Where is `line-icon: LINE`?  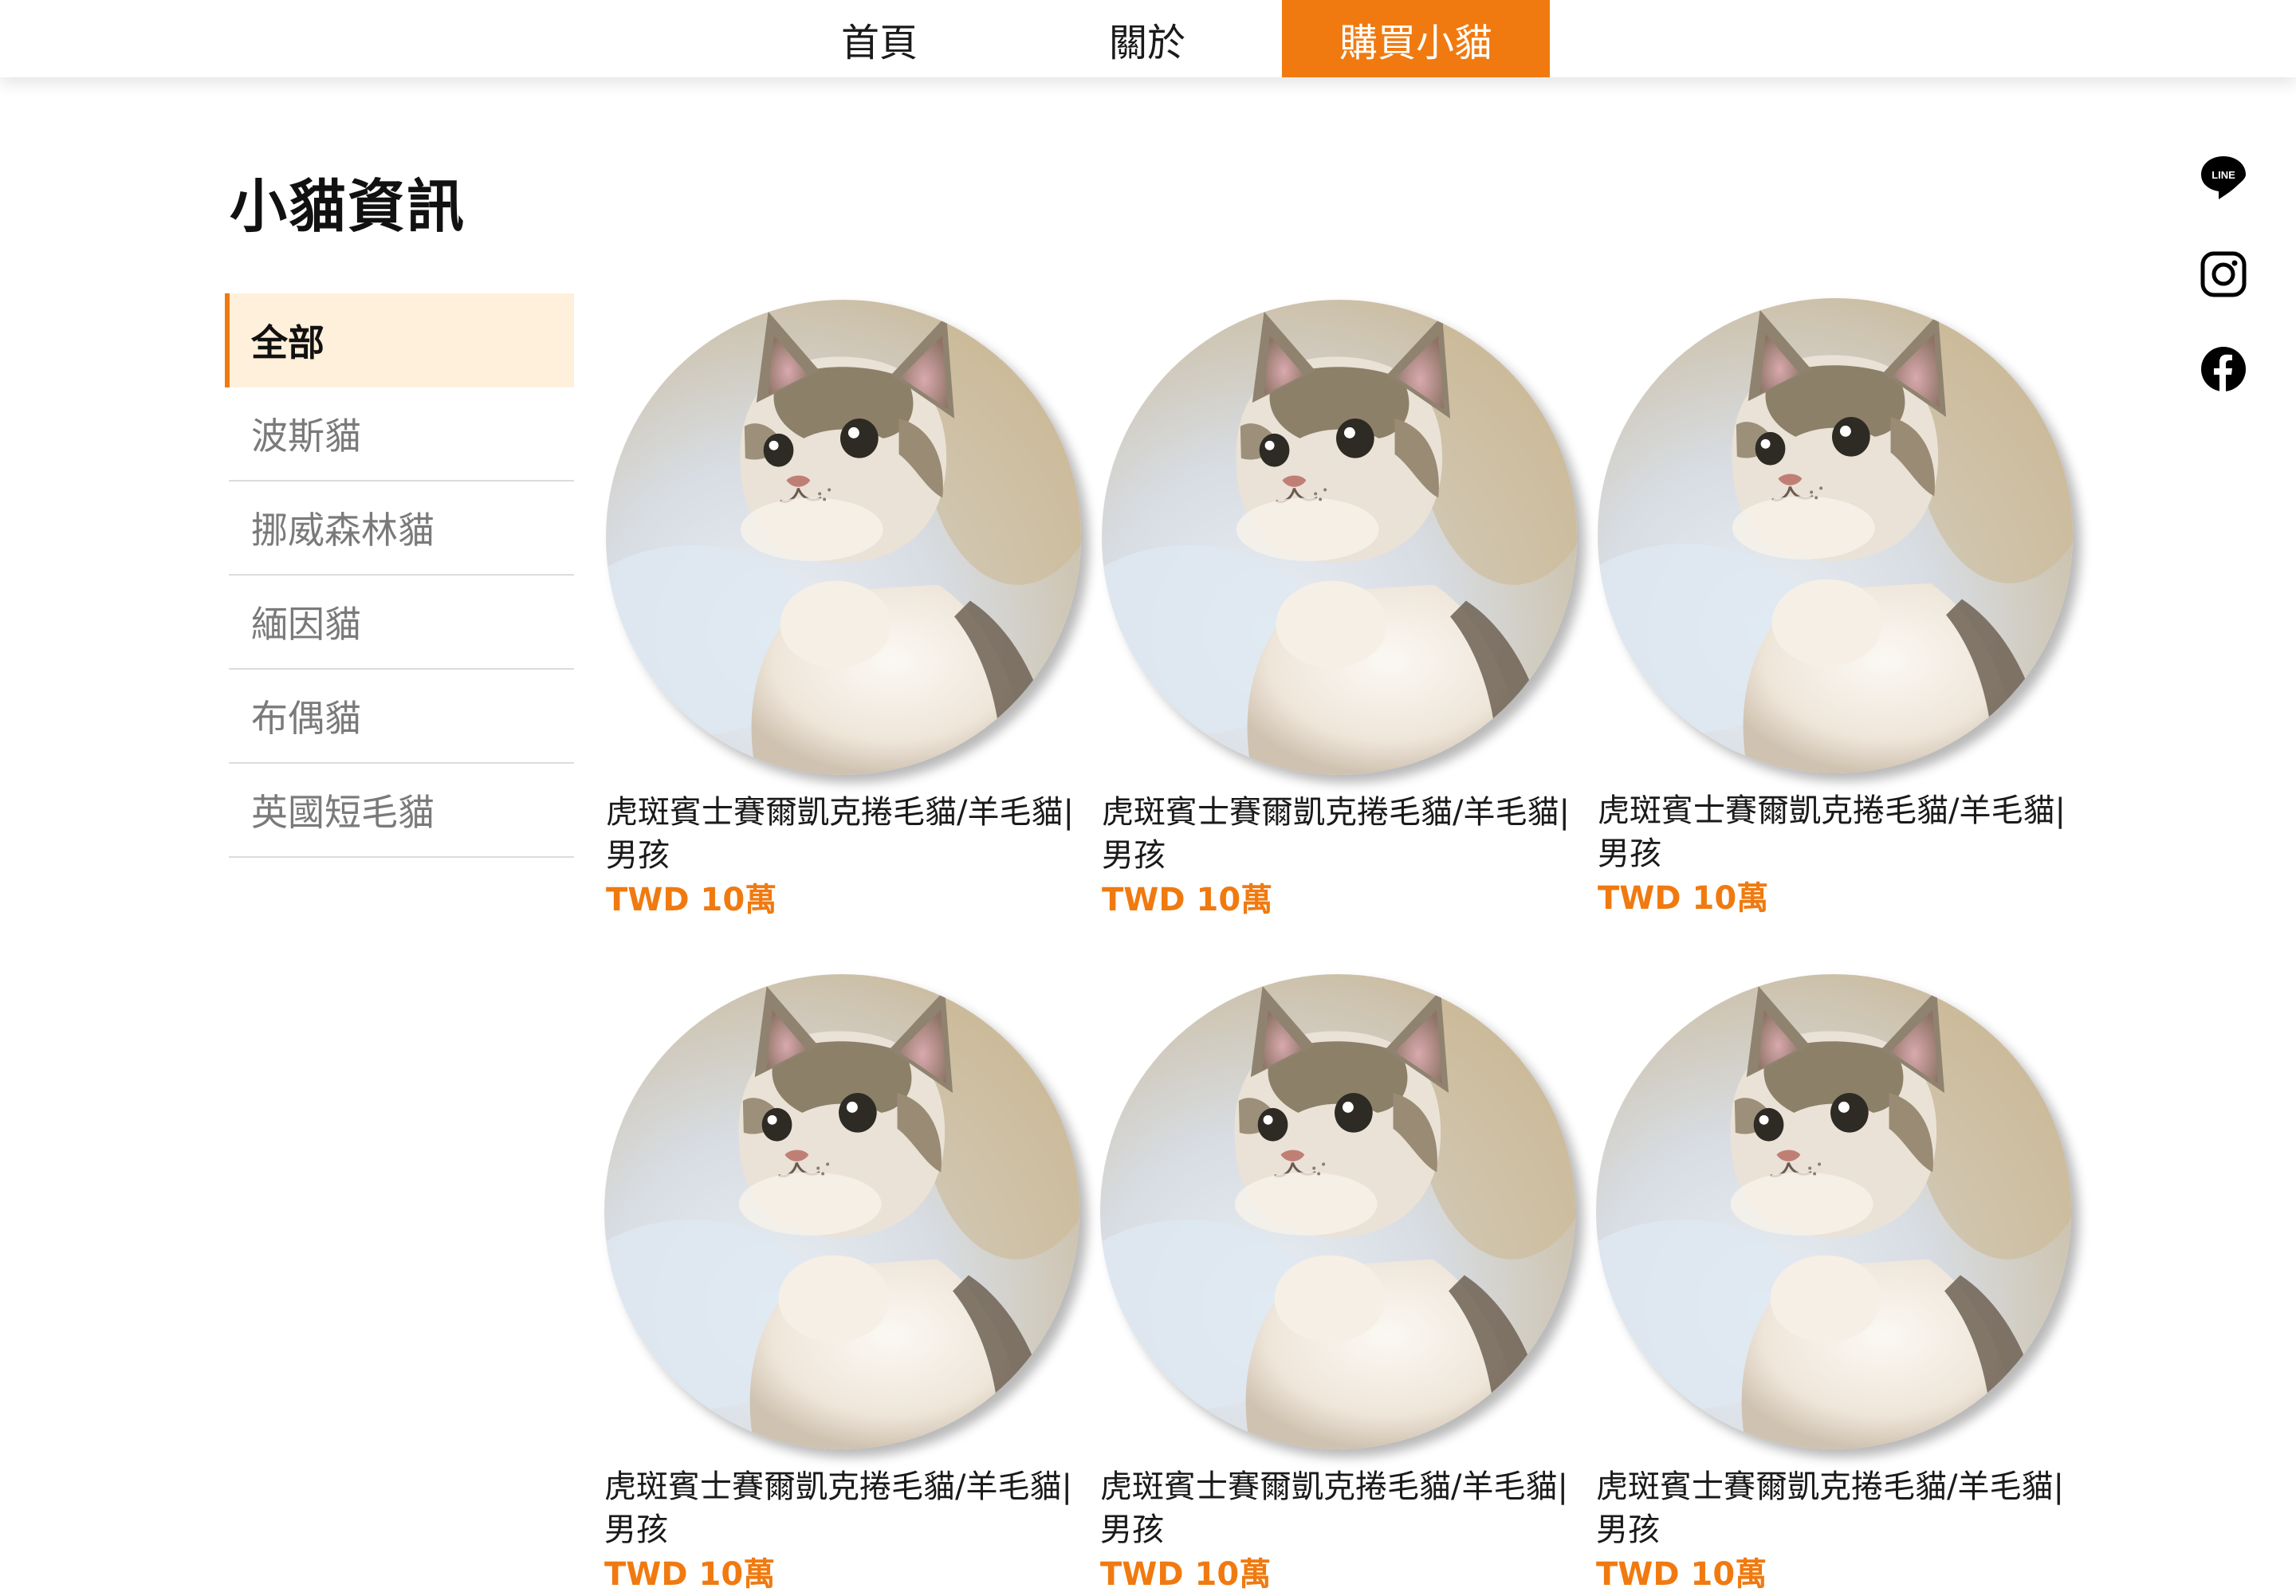
line-icon: LINE is located at coordinates (2223, 177).